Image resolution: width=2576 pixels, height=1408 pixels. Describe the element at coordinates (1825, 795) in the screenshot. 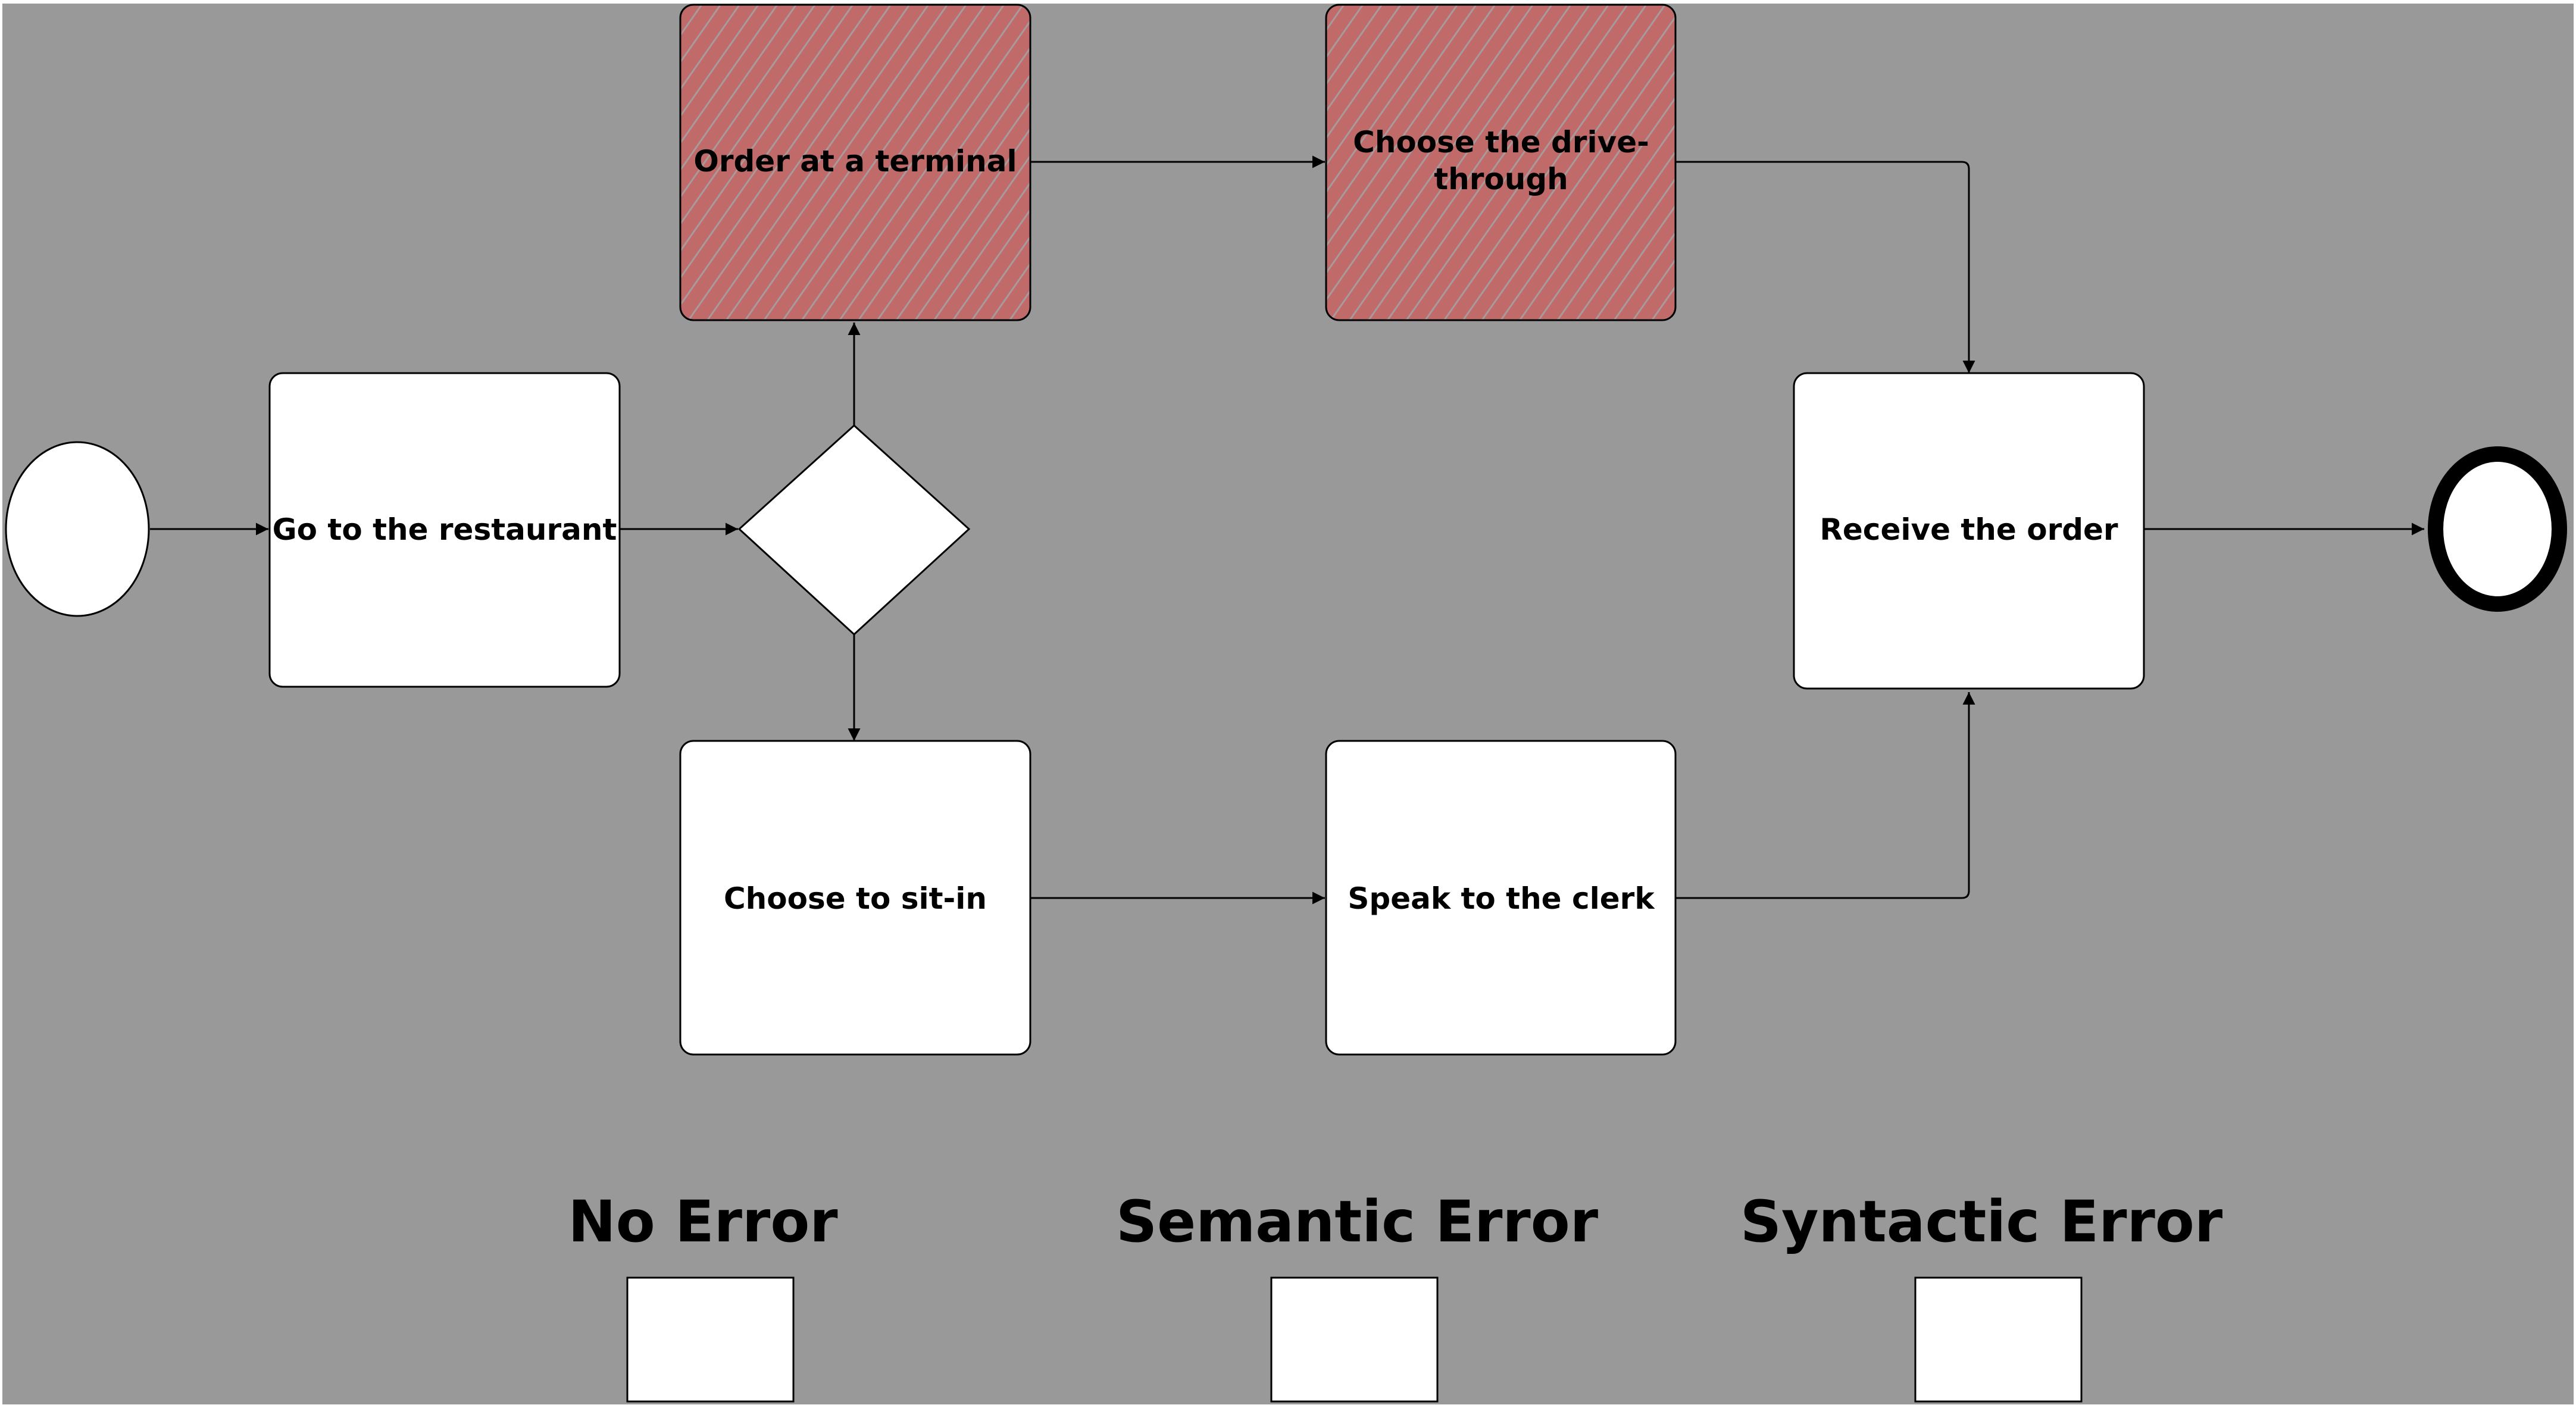

I see `flow-clerk-to-receive` at that location.